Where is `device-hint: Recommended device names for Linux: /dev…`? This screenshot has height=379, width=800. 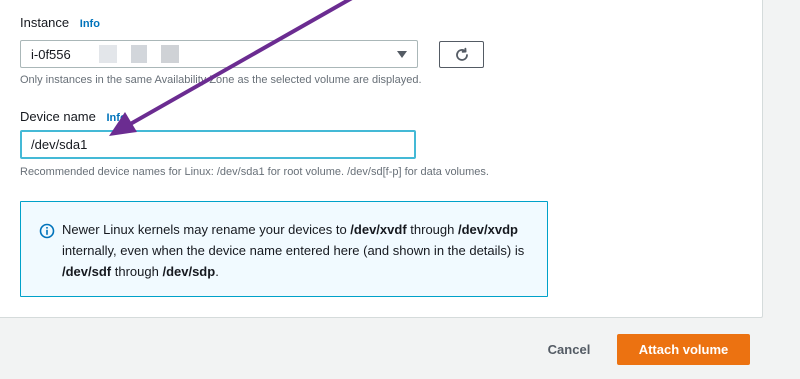
device-hint: Recommended device names for Linux: /dev… is located at coordinates (254, 172).